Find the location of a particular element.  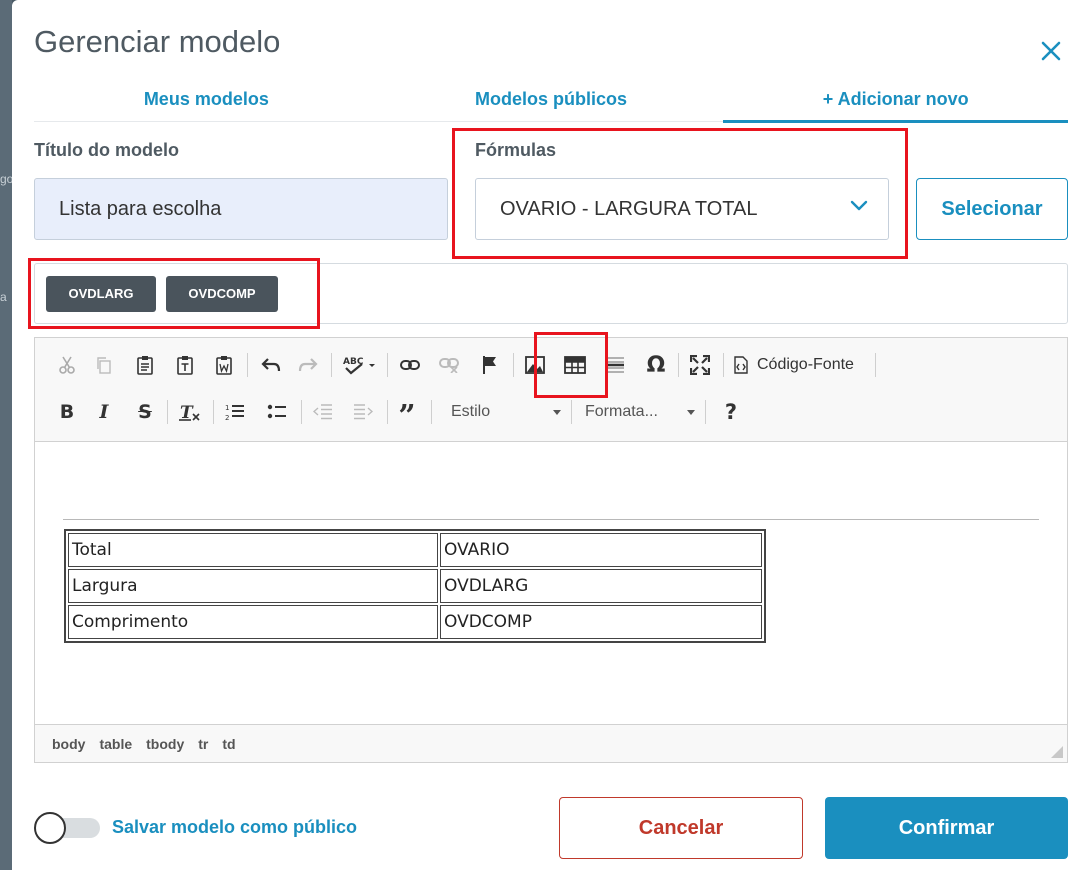

formulas-select: OVARIO - LARGURA TOTAL is located at coordinates (682, 209).